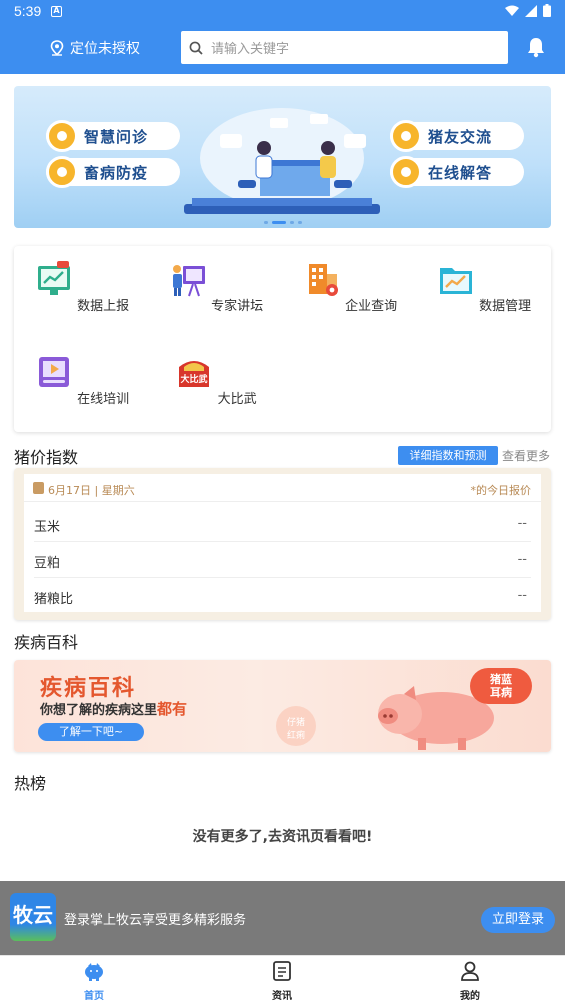 This screenshot has height=1004, width=565. What do you see at coordinates (283, 222) in the screenshot?
I see `banner-pagination` at bounding box center [283, 222].